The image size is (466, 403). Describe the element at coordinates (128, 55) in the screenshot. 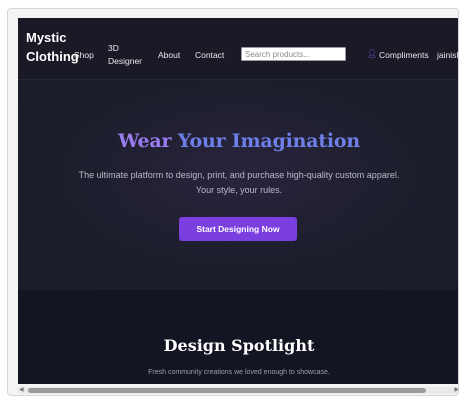

I see `nav-link-3d-designer: 3D Designer` at that location.